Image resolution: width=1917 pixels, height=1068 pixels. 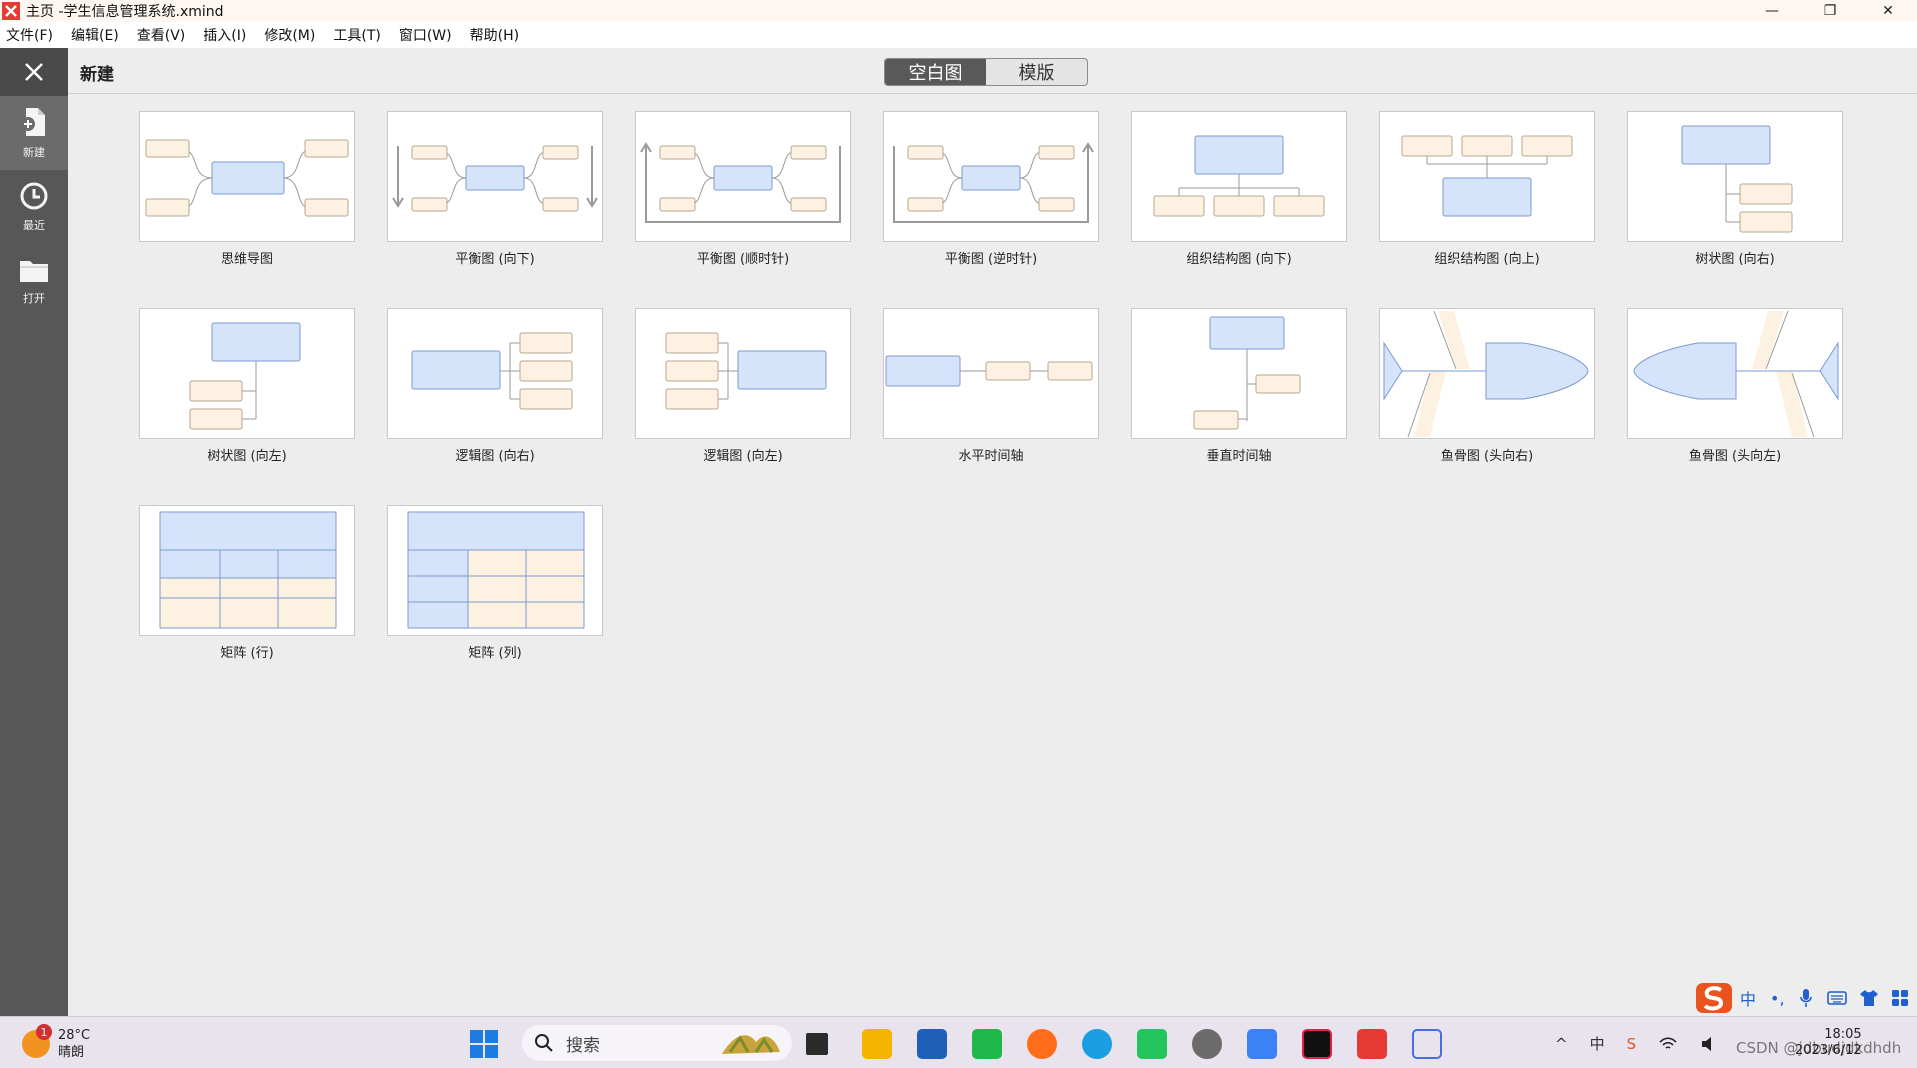 I want to click on menu-view: 查看(V), so click(x=161, y=35).